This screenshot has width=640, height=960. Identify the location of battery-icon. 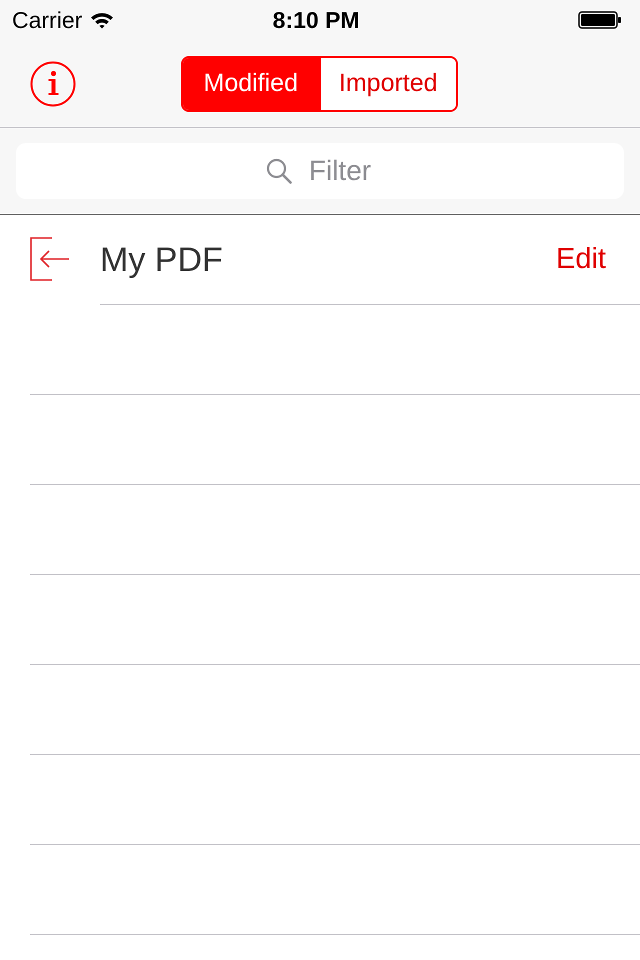
(600, 20).